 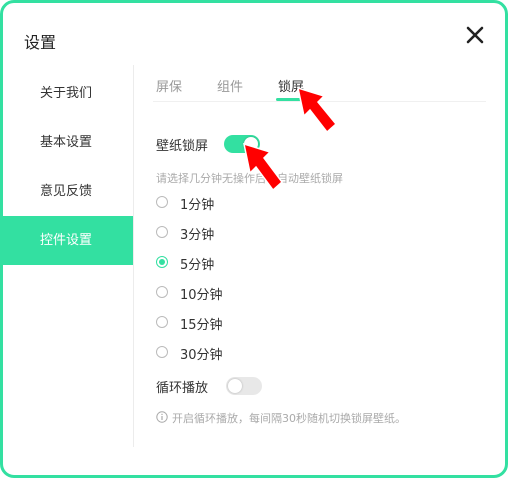 I want to click on sidebar-item-control-settings: 控件设置, so click(x=68, y=240).